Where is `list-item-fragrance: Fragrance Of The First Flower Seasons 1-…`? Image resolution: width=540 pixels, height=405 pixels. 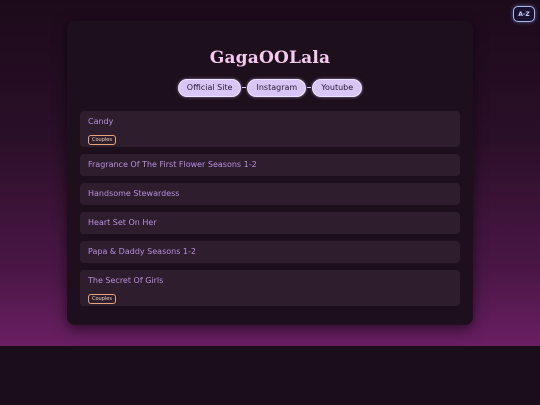
list-item-fragrance: Fragrance Of The First Flower Seasons 1-… is located at coordinates (270, 165).